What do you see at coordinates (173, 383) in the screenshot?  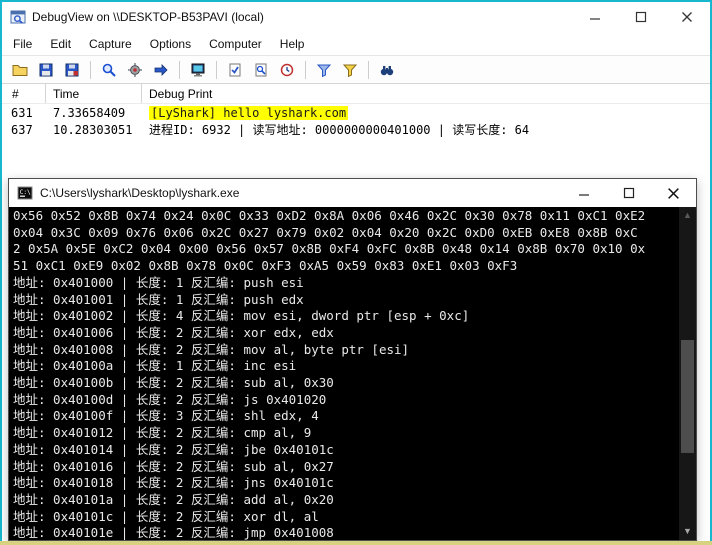 I see `console-line: 地址: 0x40100b | 长度: 2 反汇编: sub al, 0x30` at bounding box center [173, 383].